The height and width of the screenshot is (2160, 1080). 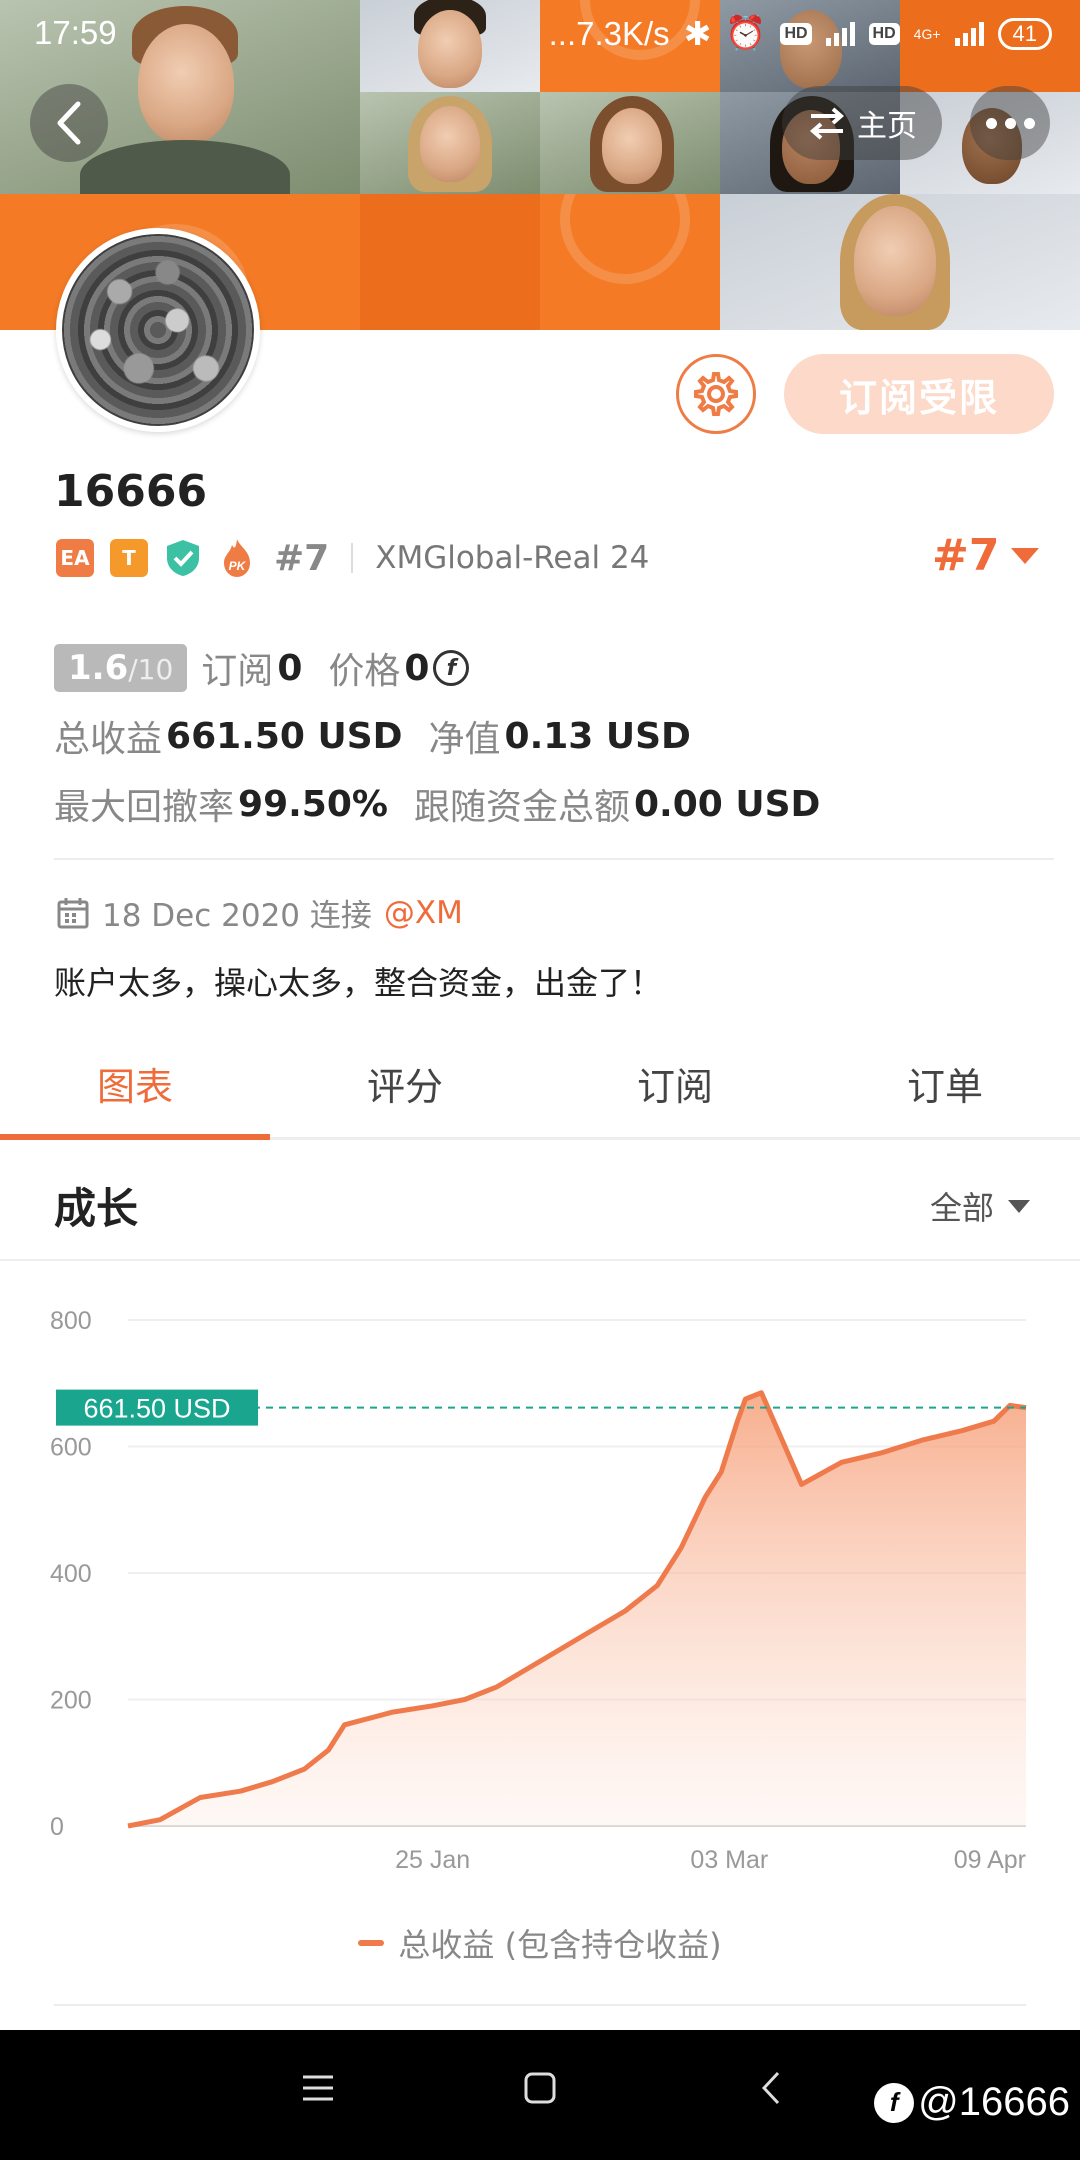 I want to click on y-tick-label: 0, so click(x=57, y=1827).